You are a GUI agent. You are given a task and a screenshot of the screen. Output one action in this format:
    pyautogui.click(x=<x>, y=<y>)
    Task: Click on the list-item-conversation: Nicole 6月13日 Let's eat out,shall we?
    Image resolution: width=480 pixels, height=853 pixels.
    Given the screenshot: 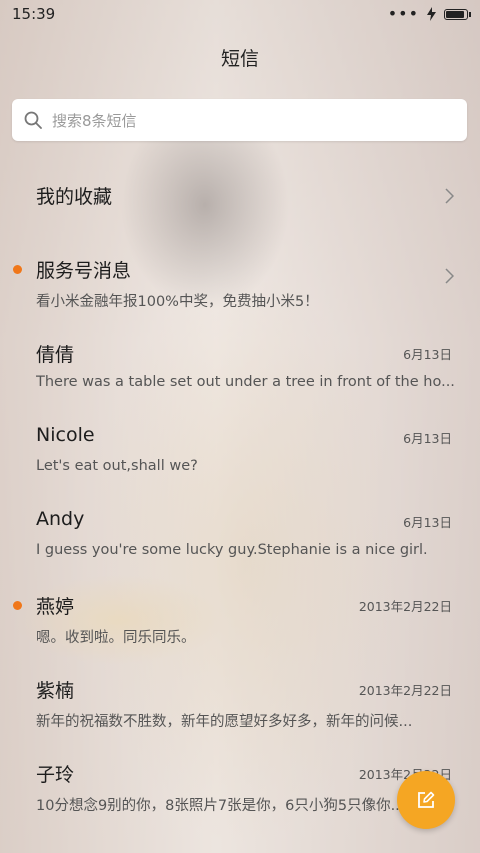 What is the action you would take?
    pyautogui.click(x=240, y=448)
    